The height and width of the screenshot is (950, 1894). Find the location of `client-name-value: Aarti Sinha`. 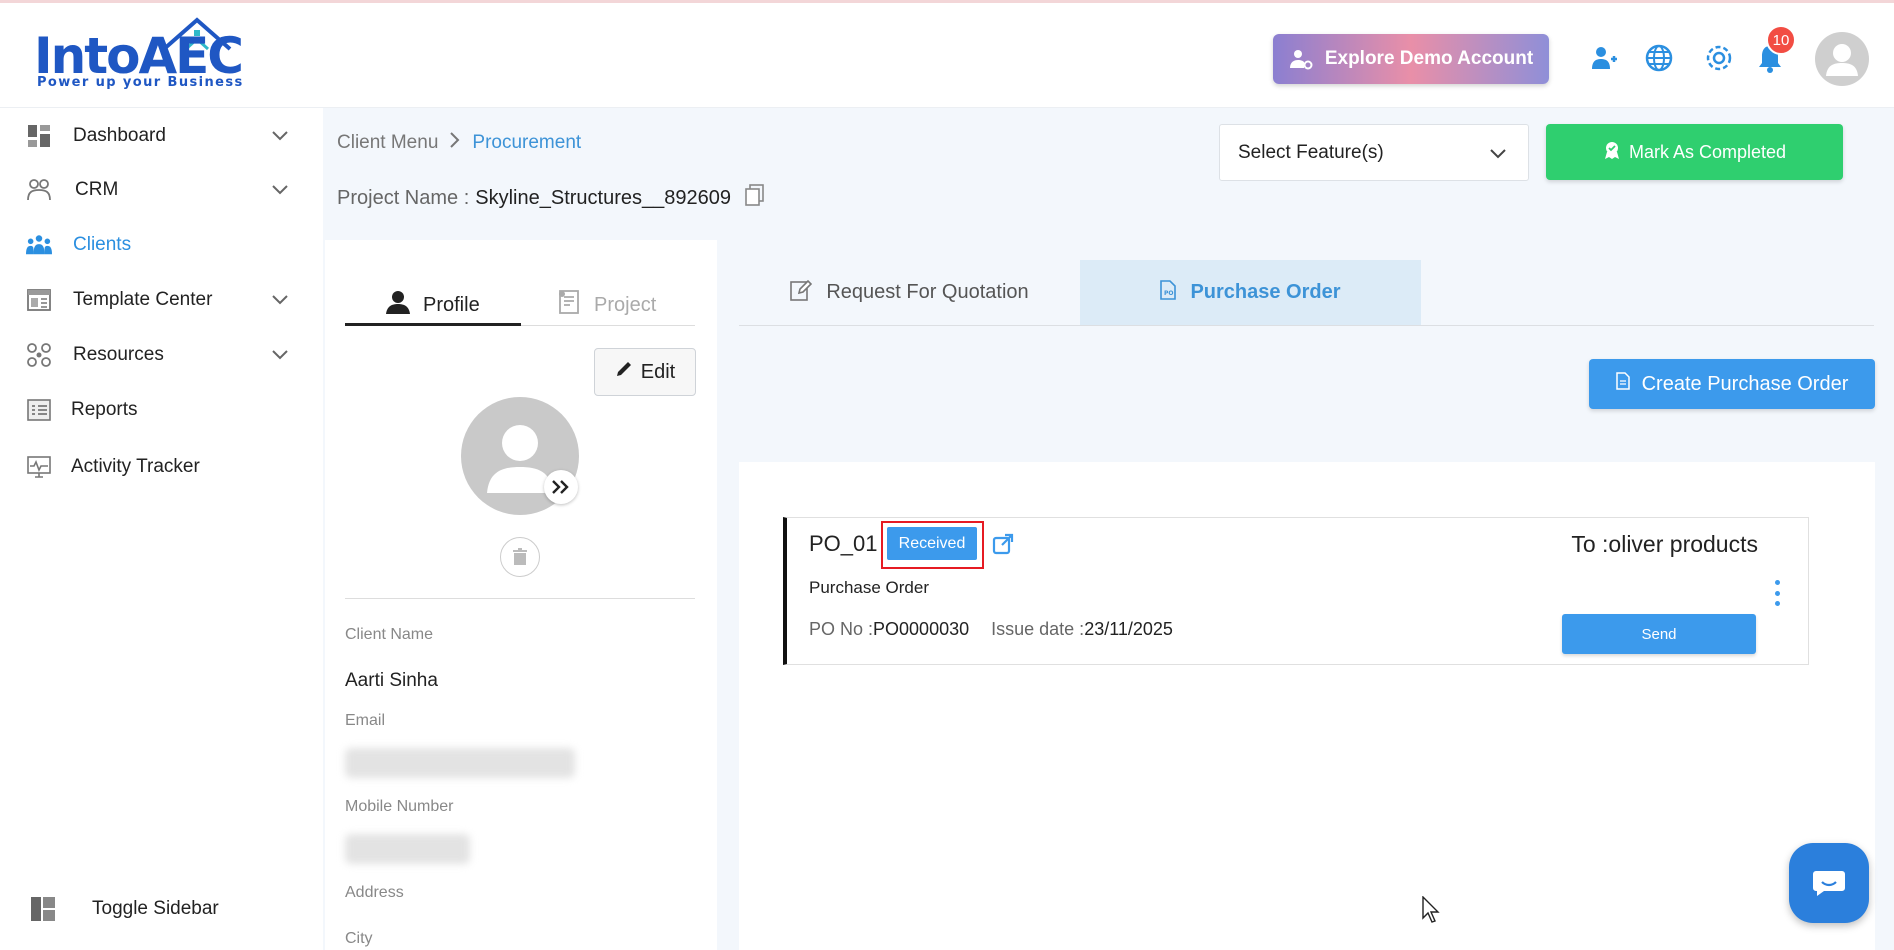

client-name-value: Aarti Sinha is located at coordinates (391, 680).